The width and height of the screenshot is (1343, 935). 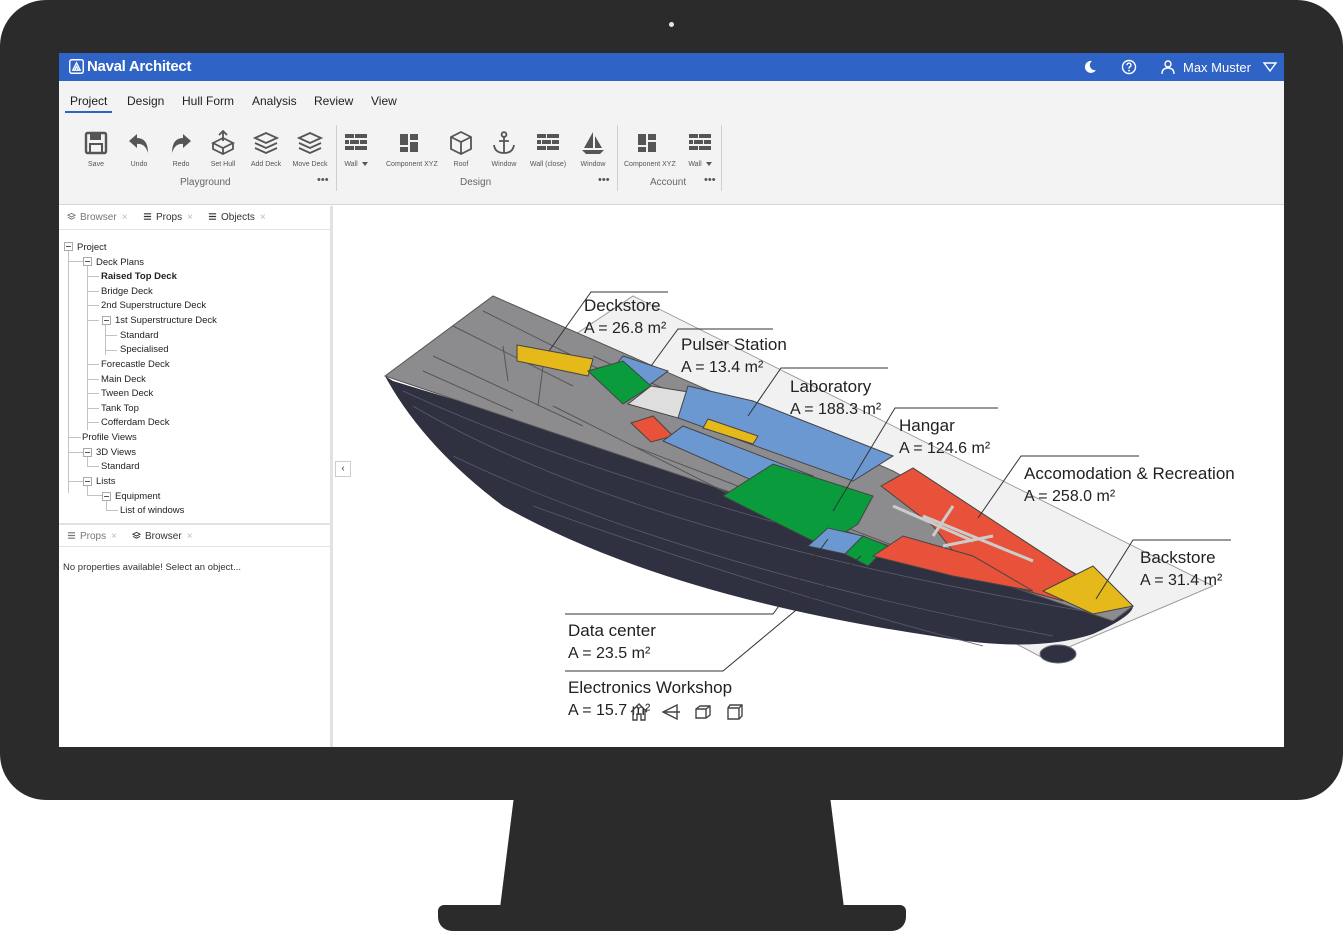 What do you see at coordinates (734, 344) in the screenshot?
I see `label-pulser-name: Pulser Station` at bounding box center [734, 344].